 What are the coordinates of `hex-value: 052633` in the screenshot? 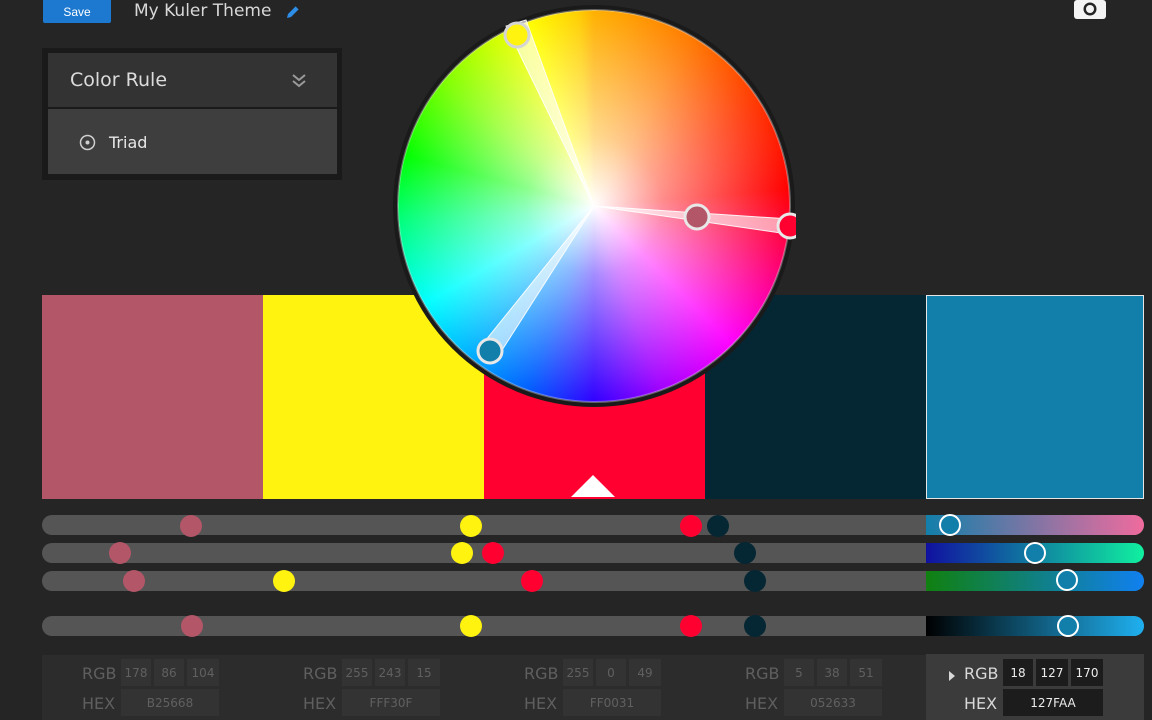 It's located at (833, 702).